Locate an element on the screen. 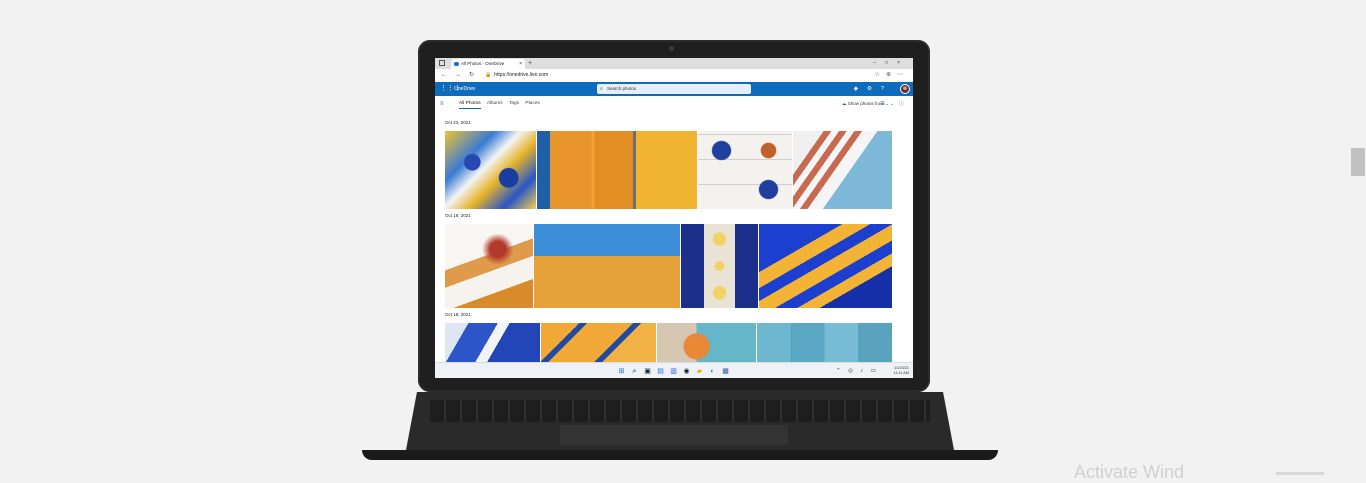 This screenshot has height=483, width=1366. taskbar-clock: 10/23/21 11:11 AM is located at coordinates (901, 371).